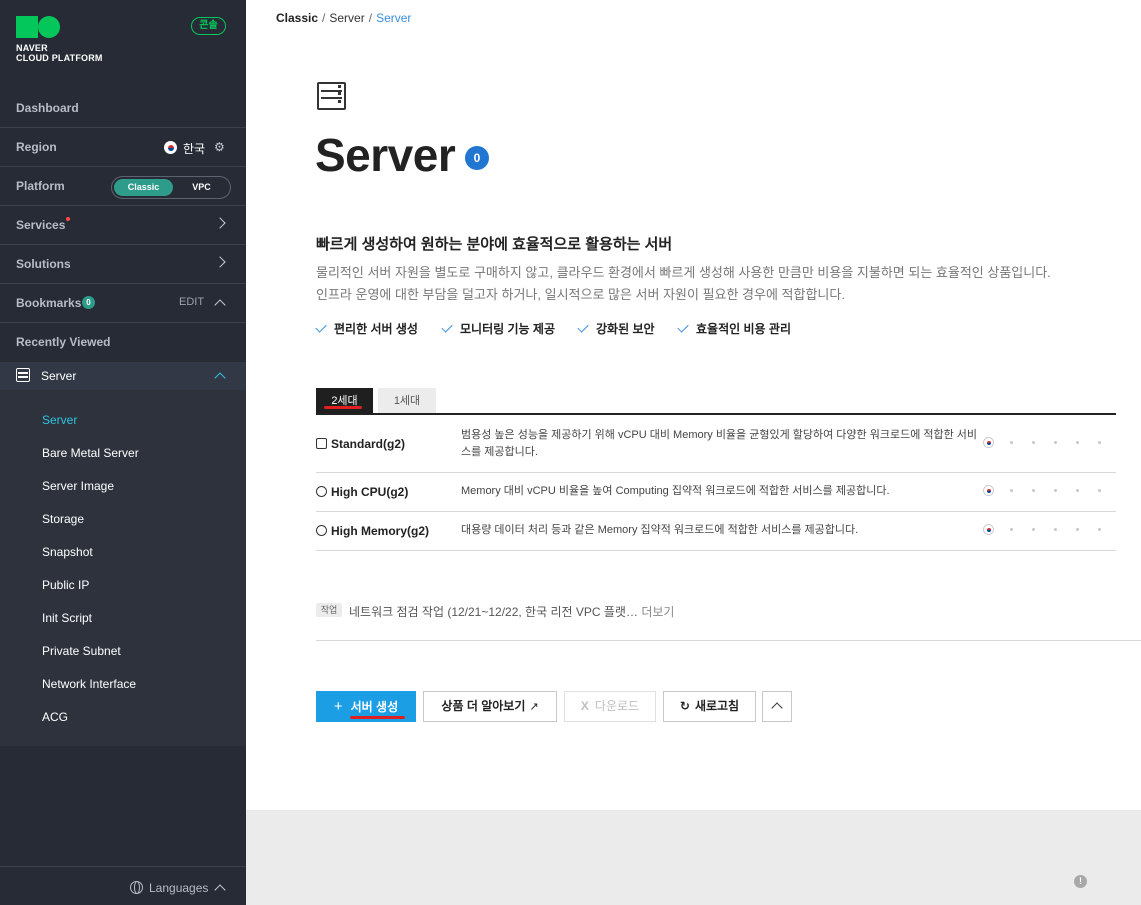 This screenshot has width=1141, height=905. Describe the element at coordinates (191, 302) in the screenshot. I see `bookmarks-edit-button: EDIT` at that location.